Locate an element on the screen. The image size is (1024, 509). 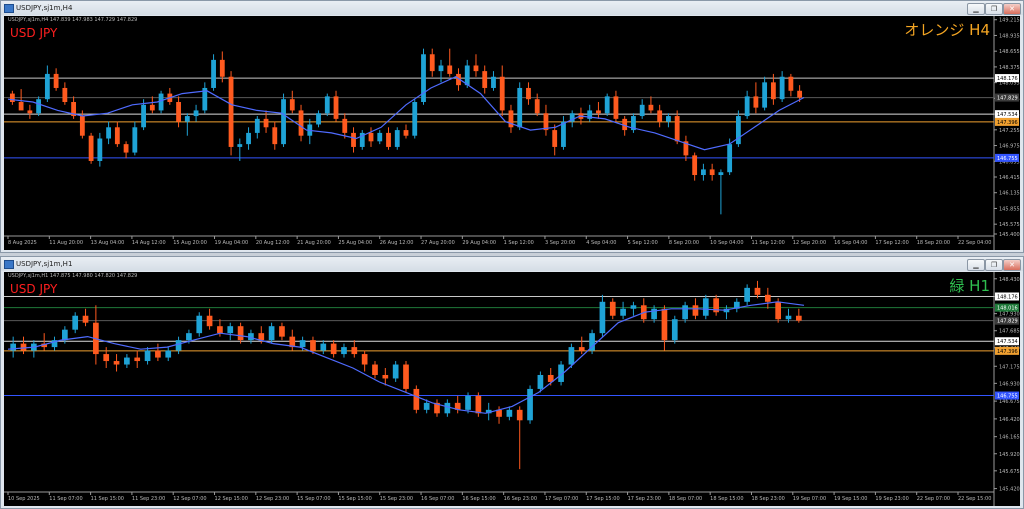
time-tick-label: 8 Sep 20:00 is located at coordinates (684, 243).